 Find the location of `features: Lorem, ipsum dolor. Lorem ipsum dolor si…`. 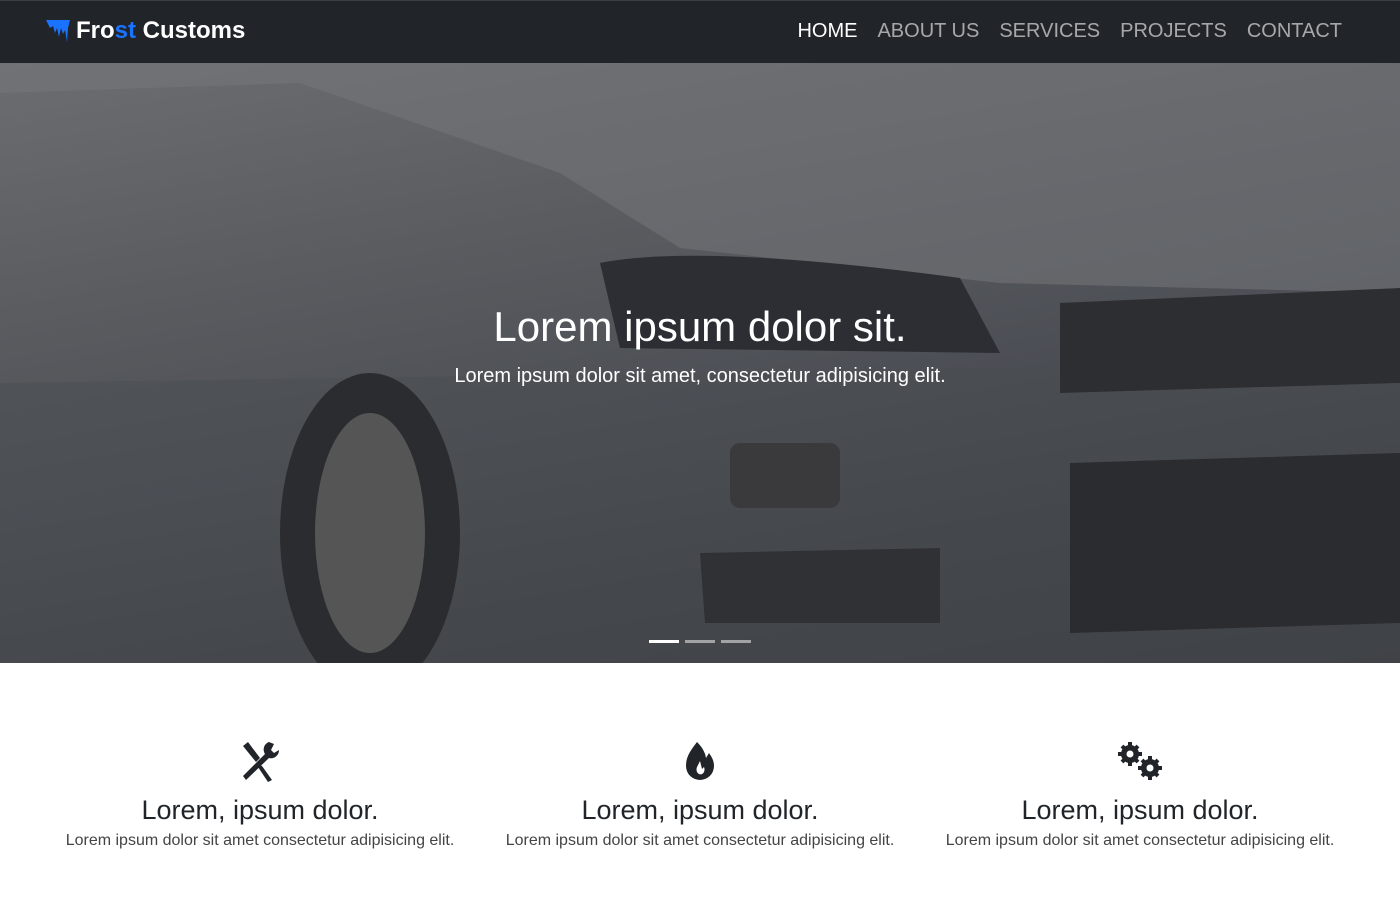

features: Lorem, ipsum dolor. Lorem ipsum dolor si… is located at coordinates (700, 795).